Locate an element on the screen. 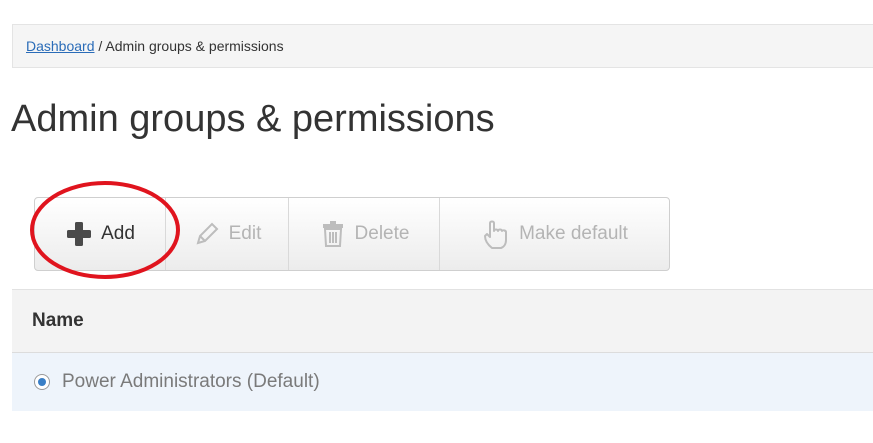 This screenshot has height=443, width=873. page-title: Admin groups & permissions is located at coordinates (253, 119).